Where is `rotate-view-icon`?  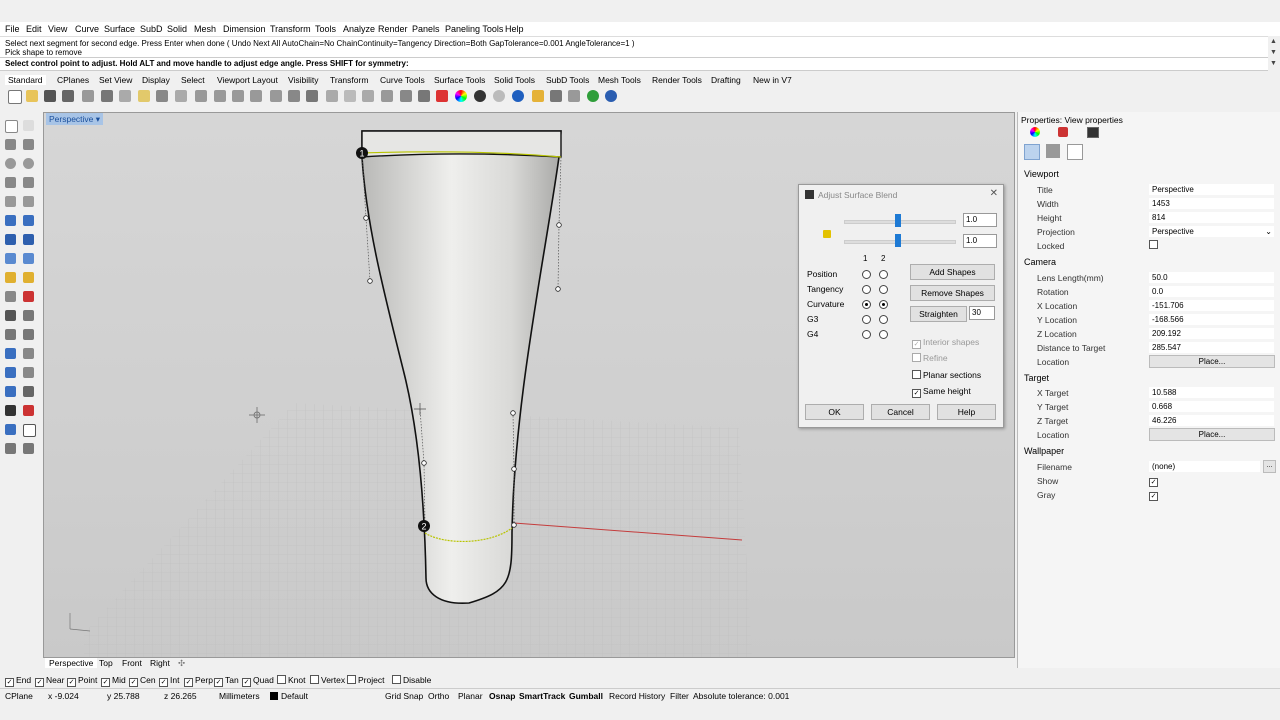 rotate-view-icon is located at coordinates (201, 96).